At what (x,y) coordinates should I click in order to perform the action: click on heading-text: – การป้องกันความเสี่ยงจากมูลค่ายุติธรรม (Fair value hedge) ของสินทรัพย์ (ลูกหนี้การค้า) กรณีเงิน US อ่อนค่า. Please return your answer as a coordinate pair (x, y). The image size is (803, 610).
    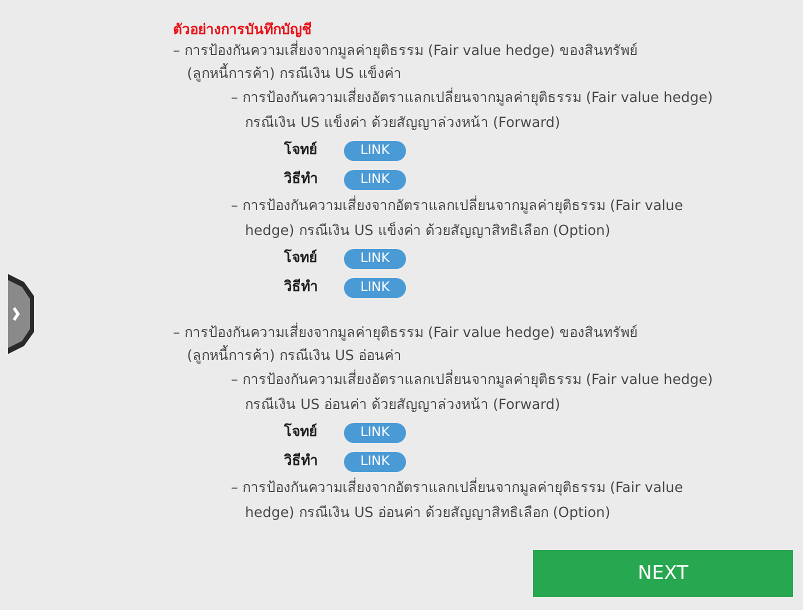
    Looking at the image, I should click on (409, 345).